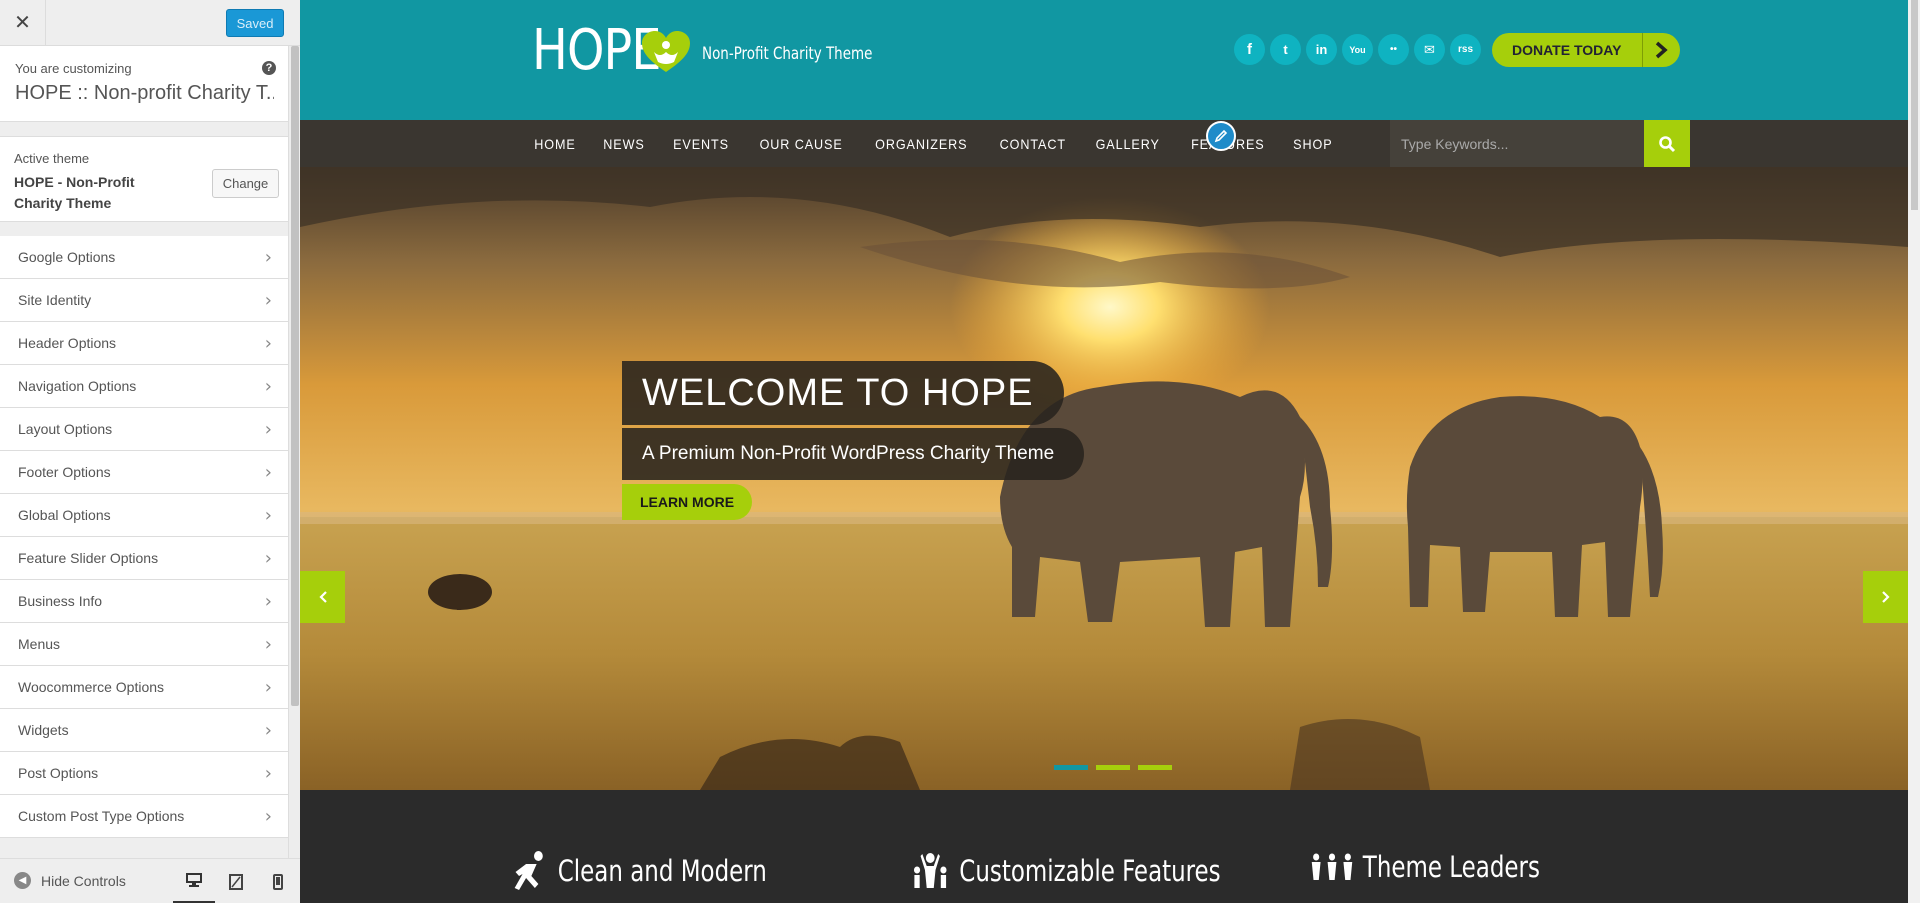  Describe the element at coordinates (1128, 144) in the screenshot. I see `nav-item-gallery: GALLERY` at that location.